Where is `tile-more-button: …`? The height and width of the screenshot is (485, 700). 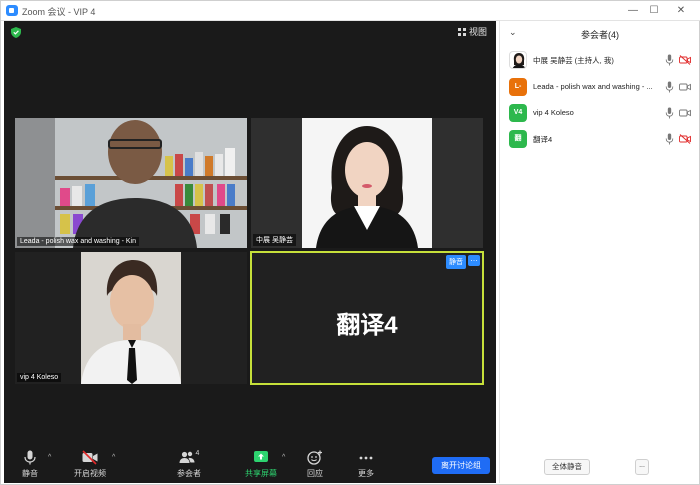 tile-more-button: … is located at coordinates (474, 260).